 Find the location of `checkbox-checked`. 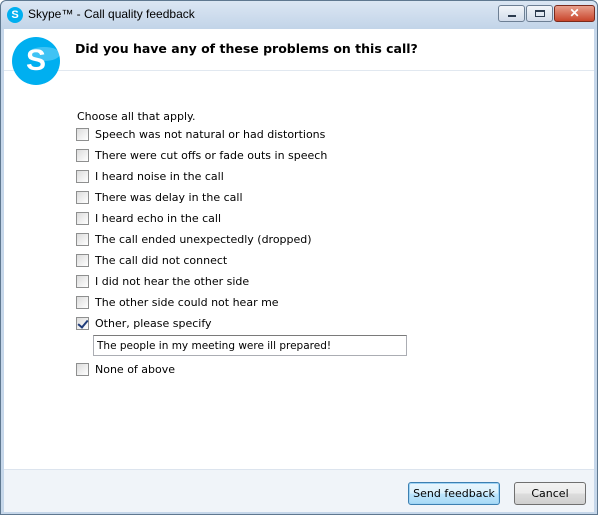

checkbox-checked is located at coordinates (82, 323).